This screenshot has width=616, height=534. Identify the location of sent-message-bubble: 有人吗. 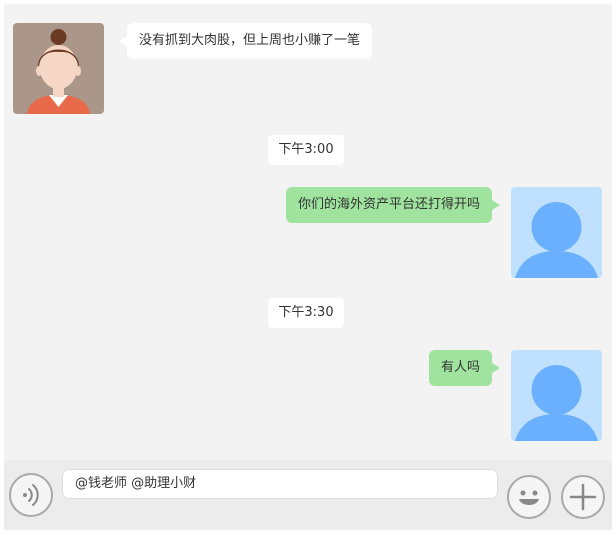
(464, 368).